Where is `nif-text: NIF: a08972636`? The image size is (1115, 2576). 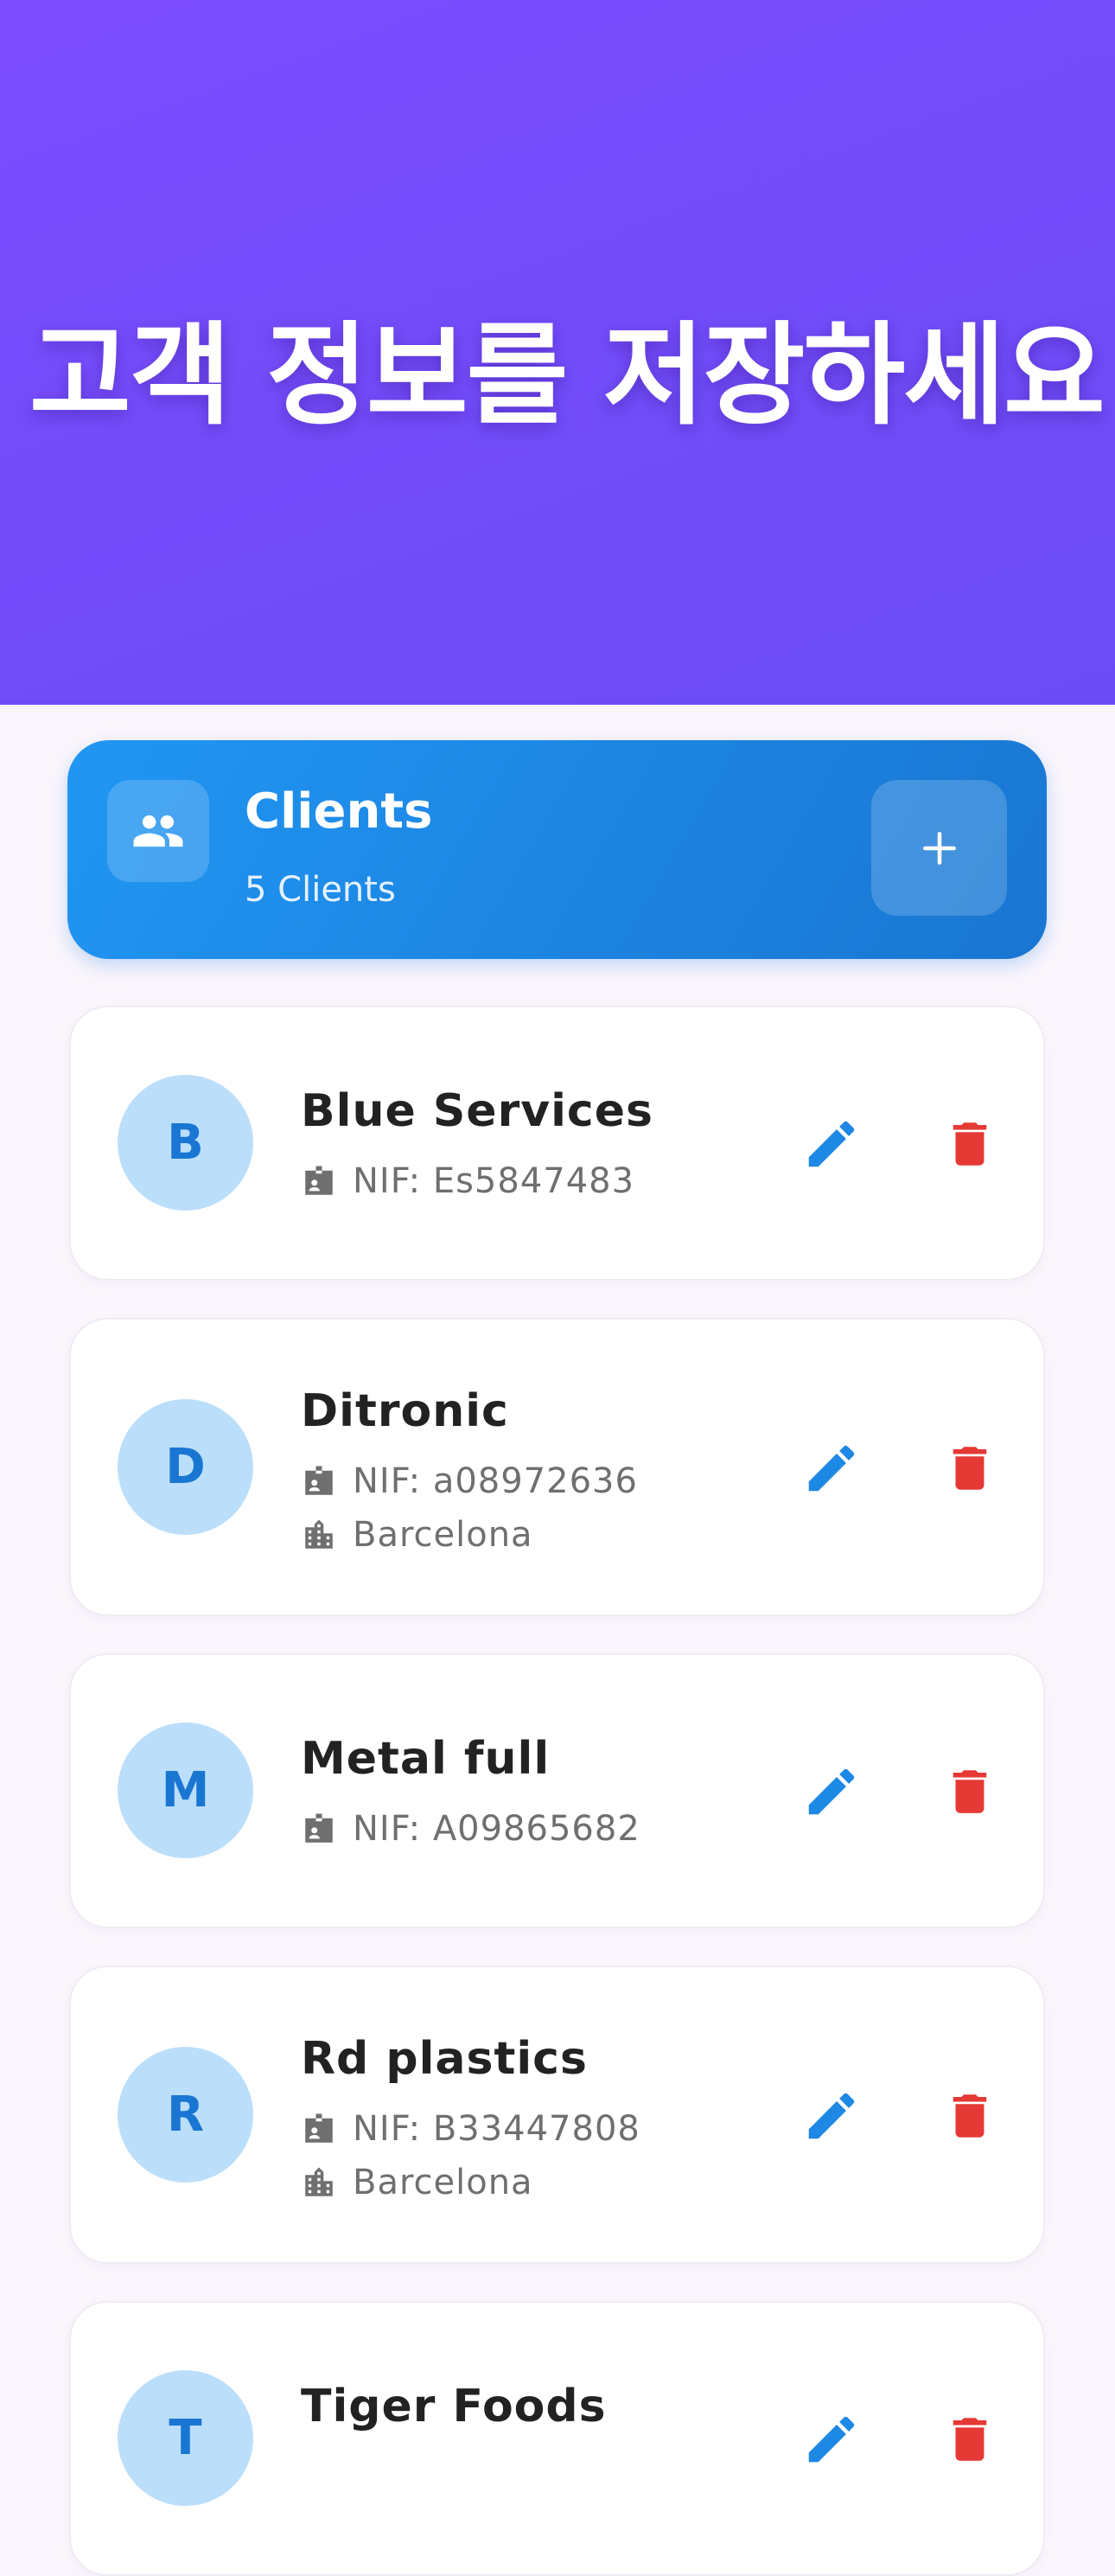 nif-text: NIF: a08972636 is located at coordinates (495, 1481).